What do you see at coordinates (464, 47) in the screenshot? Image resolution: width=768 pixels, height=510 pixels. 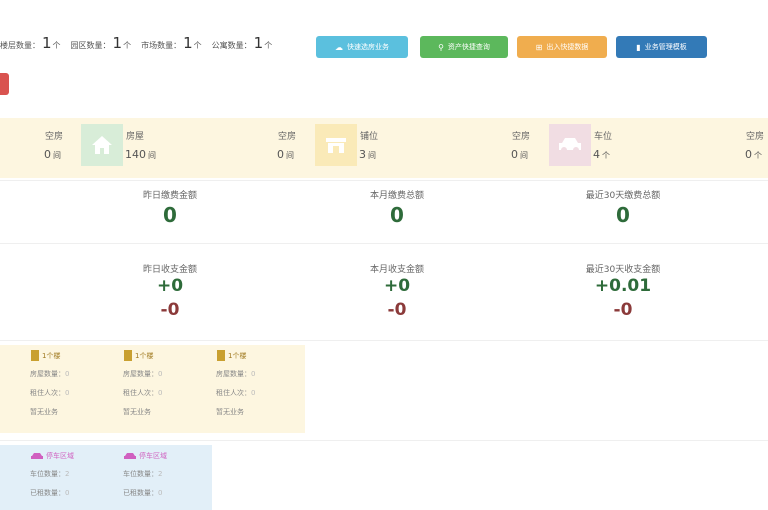 I see `asset-search-button: ⚲ 资产快捷查询` at bounding box center [464, 47].